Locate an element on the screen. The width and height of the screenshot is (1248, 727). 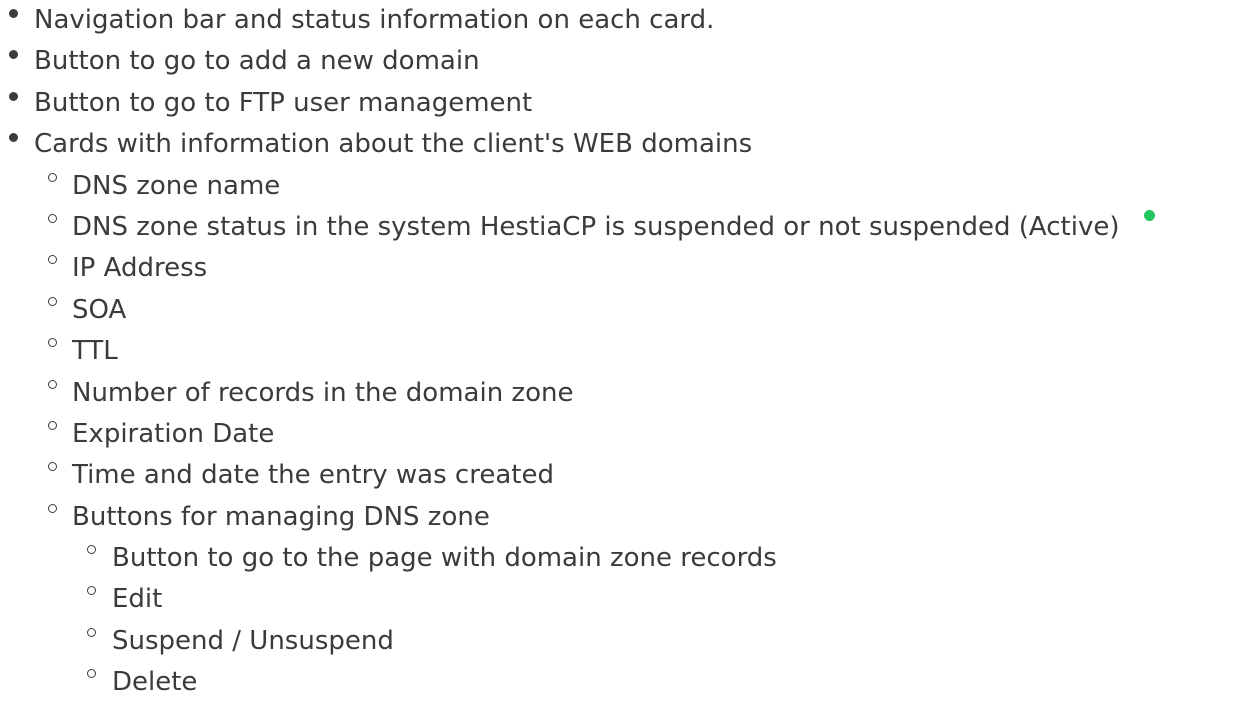
sub-list-item-text: SOA is located at coordinates (99, 309).